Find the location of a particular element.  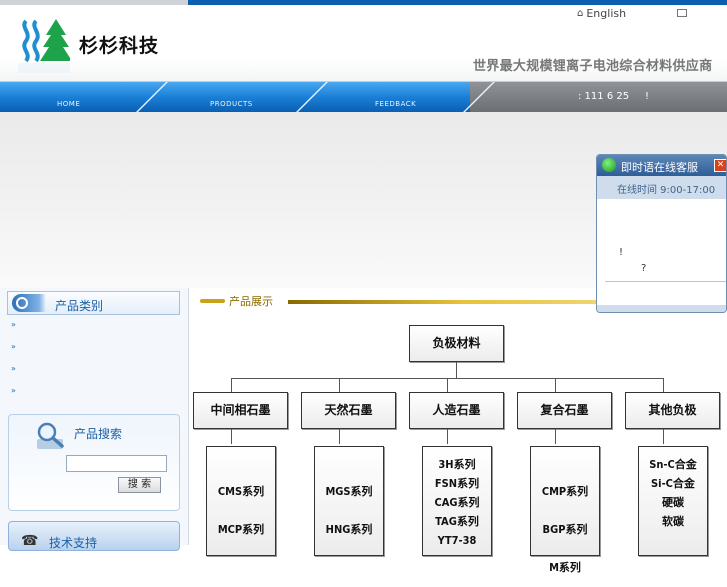

tech-support-panel: ☎ 技术支持 is located at coordinates (94, 536).